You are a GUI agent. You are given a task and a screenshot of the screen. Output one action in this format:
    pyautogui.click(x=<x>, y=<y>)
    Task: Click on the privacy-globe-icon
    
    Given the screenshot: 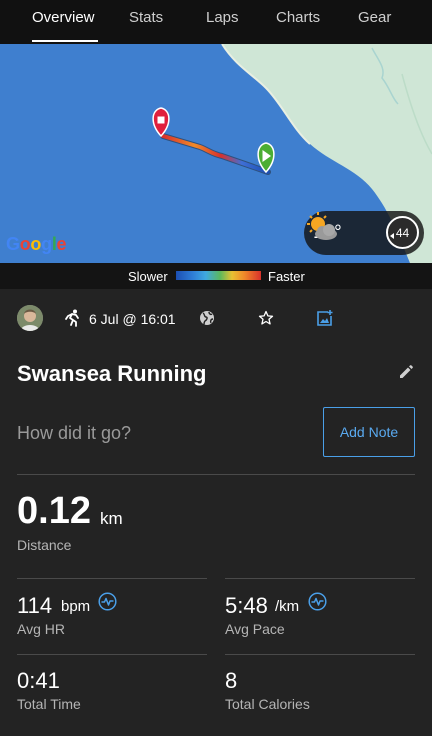 What is the action you would take?
    pyautogui.click(x=207, y=318)
    